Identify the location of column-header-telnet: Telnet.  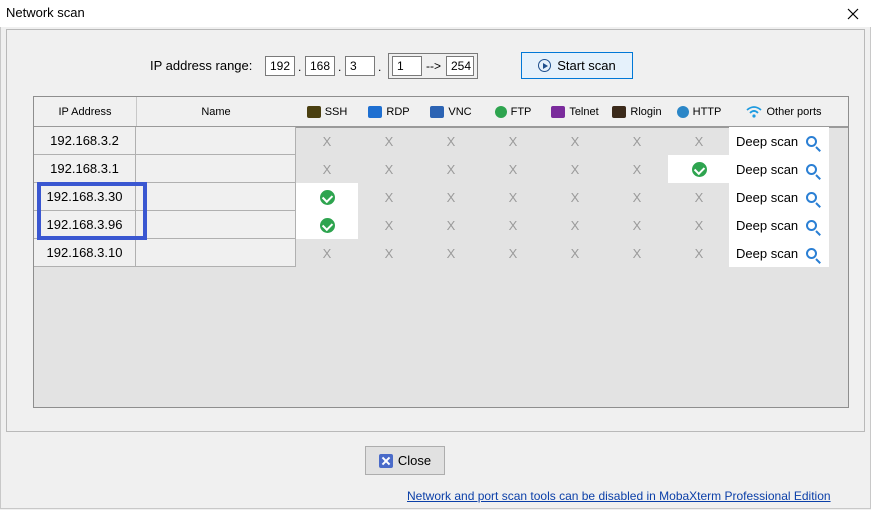
(575, 111).